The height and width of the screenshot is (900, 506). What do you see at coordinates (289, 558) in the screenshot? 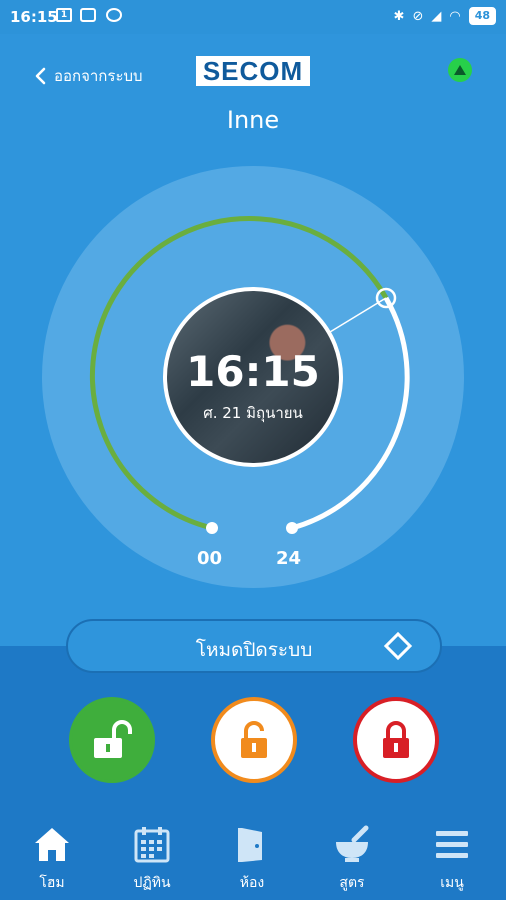
I see `end-hour-label: 24` at bounding box center [289, 558].